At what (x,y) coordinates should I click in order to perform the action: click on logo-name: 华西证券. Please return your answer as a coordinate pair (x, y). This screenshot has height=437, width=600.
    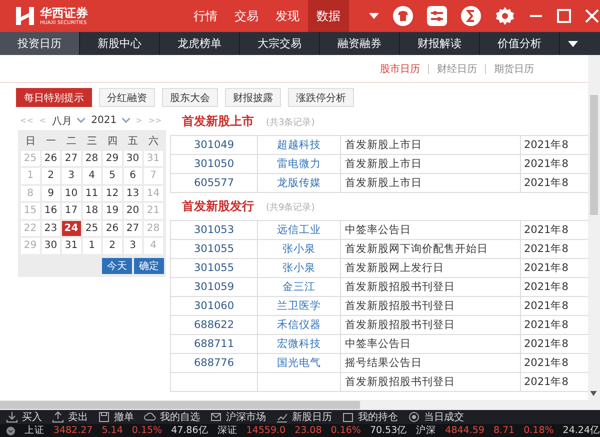
    Looking at the image, I should click on (64, 12).